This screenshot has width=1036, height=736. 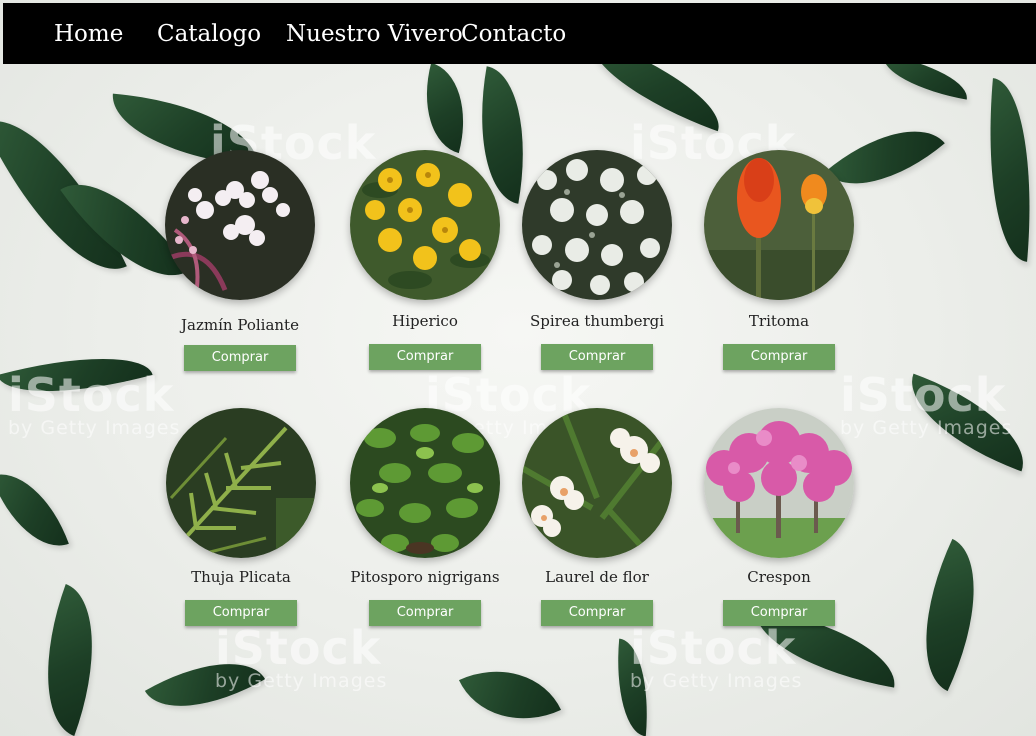 I want to click on oleander-flowers-photo, so click(x=597, y=483).